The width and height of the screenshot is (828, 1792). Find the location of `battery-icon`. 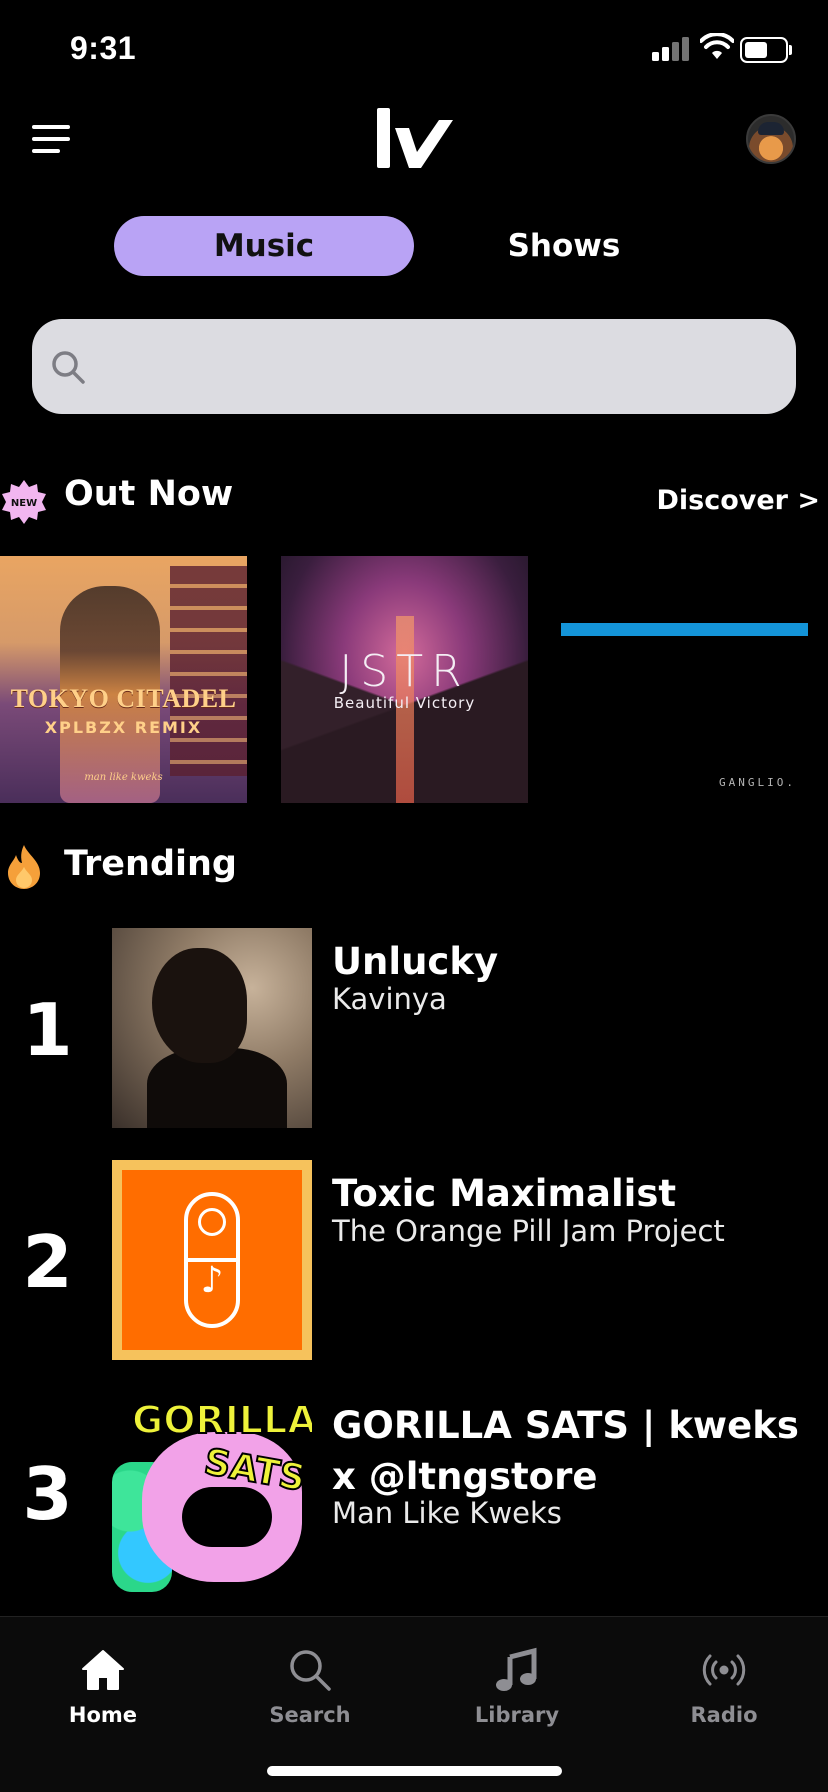

battery-icon is located at coordinates (766, 50).